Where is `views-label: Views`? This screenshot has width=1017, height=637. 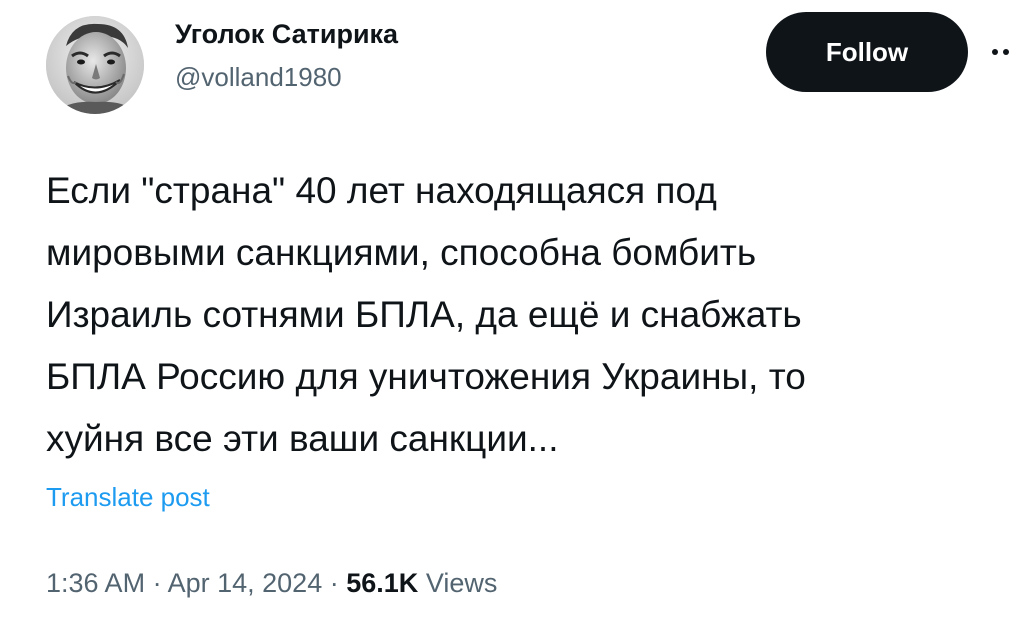 views-label: Views is located at coordinates (461, 583).